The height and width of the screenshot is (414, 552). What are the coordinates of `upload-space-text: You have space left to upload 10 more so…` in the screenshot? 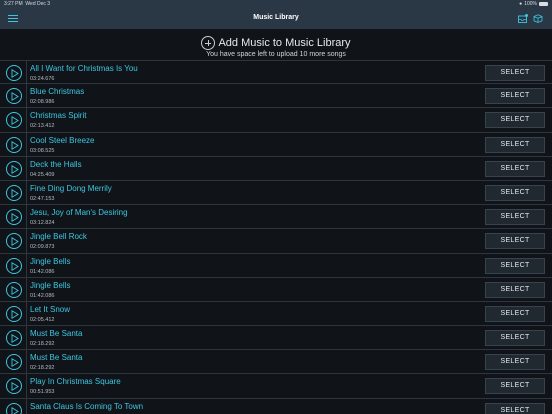 It's located at (276, 54).